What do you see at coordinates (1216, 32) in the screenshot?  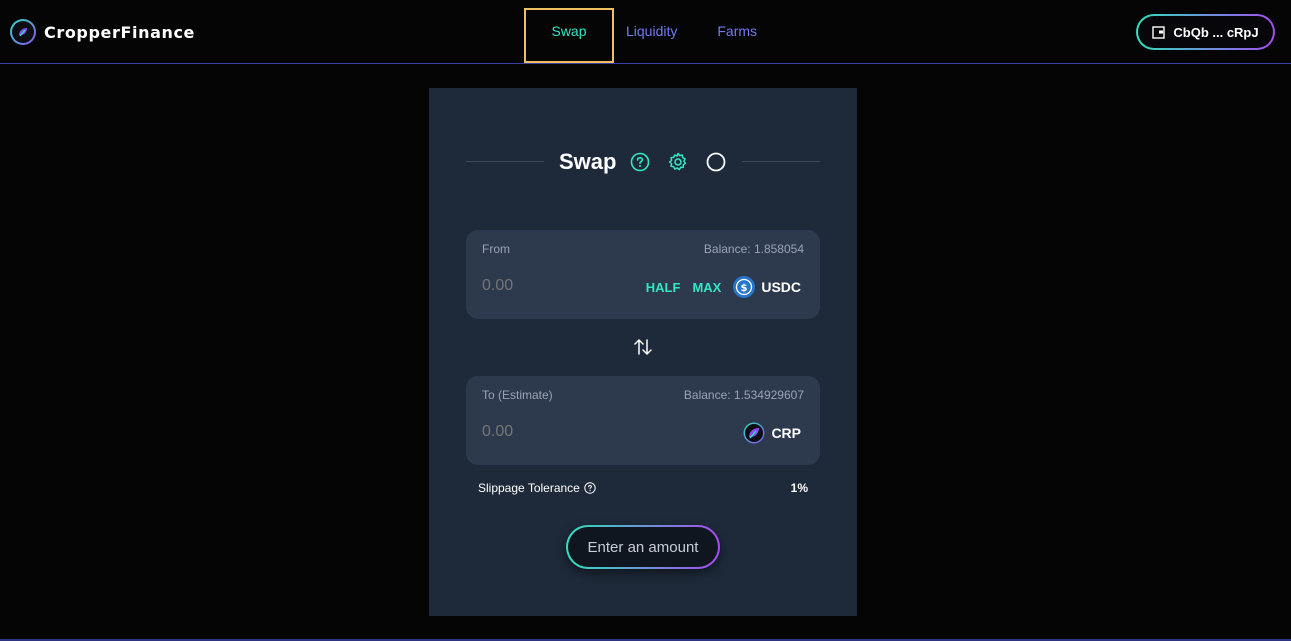 I see `wallet-address: CbQb ... cRpJ` at bounding box center [1216, 32].